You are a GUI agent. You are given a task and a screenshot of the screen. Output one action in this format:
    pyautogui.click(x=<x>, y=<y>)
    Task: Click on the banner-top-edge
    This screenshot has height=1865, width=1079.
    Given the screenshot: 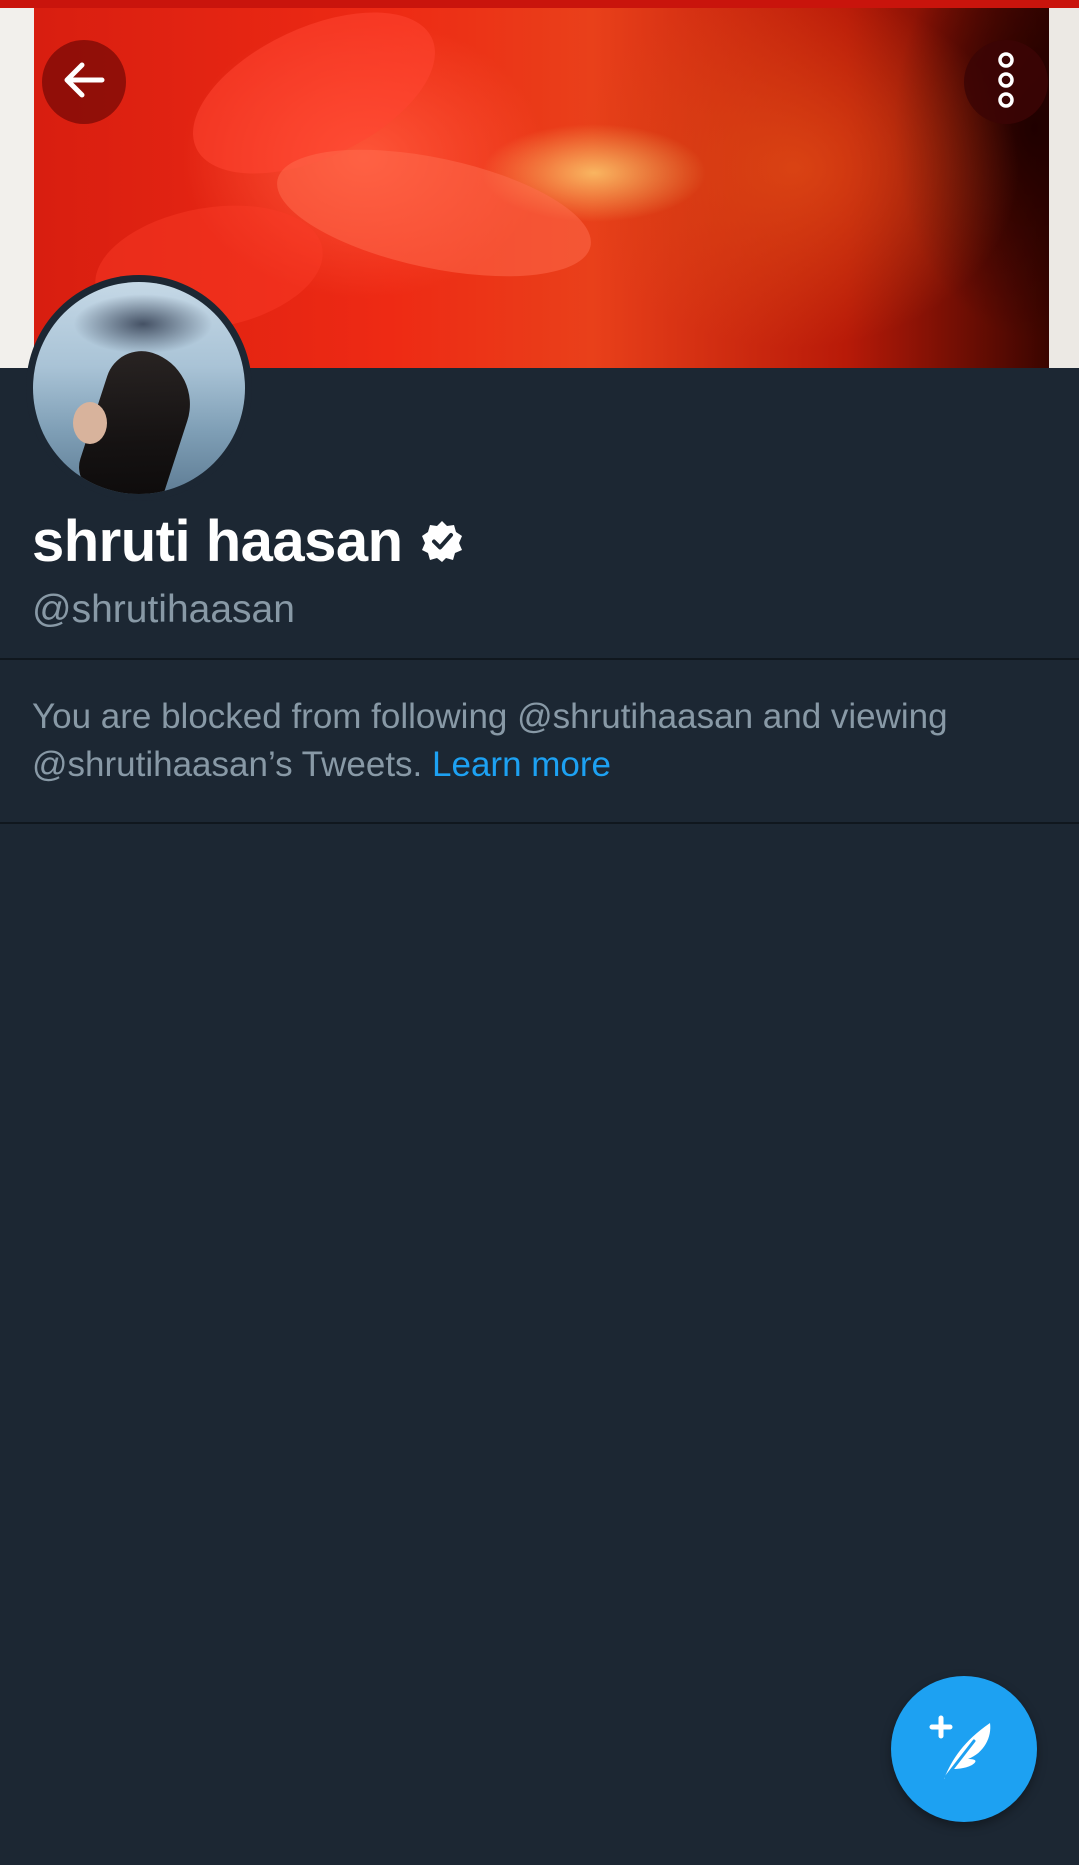 What is the action you would take?
    pyautogui.click(x=539, y=4)
    